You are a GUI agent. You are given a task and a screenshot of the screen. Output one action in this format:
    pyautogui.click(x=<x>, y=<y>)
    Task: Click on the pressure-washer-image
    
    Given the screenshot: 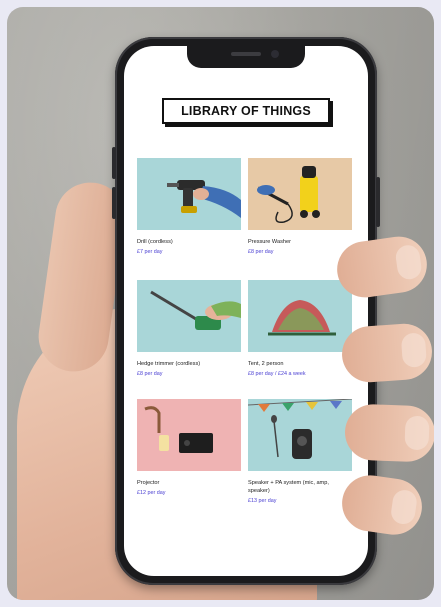 What is the action you would take?
    pyautogui.click(x=300, y=194)
    